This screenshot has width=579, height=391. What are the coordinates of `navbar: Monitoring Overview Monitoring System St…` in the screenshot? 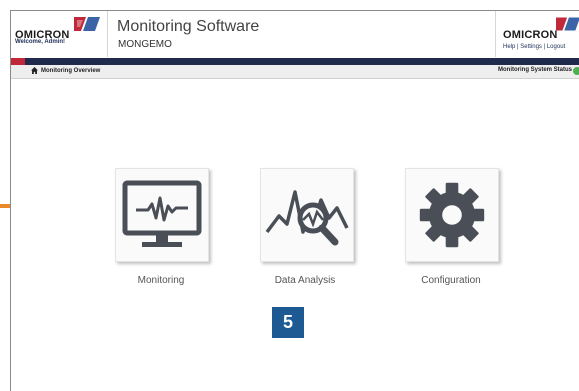 It's located at (295, 72).